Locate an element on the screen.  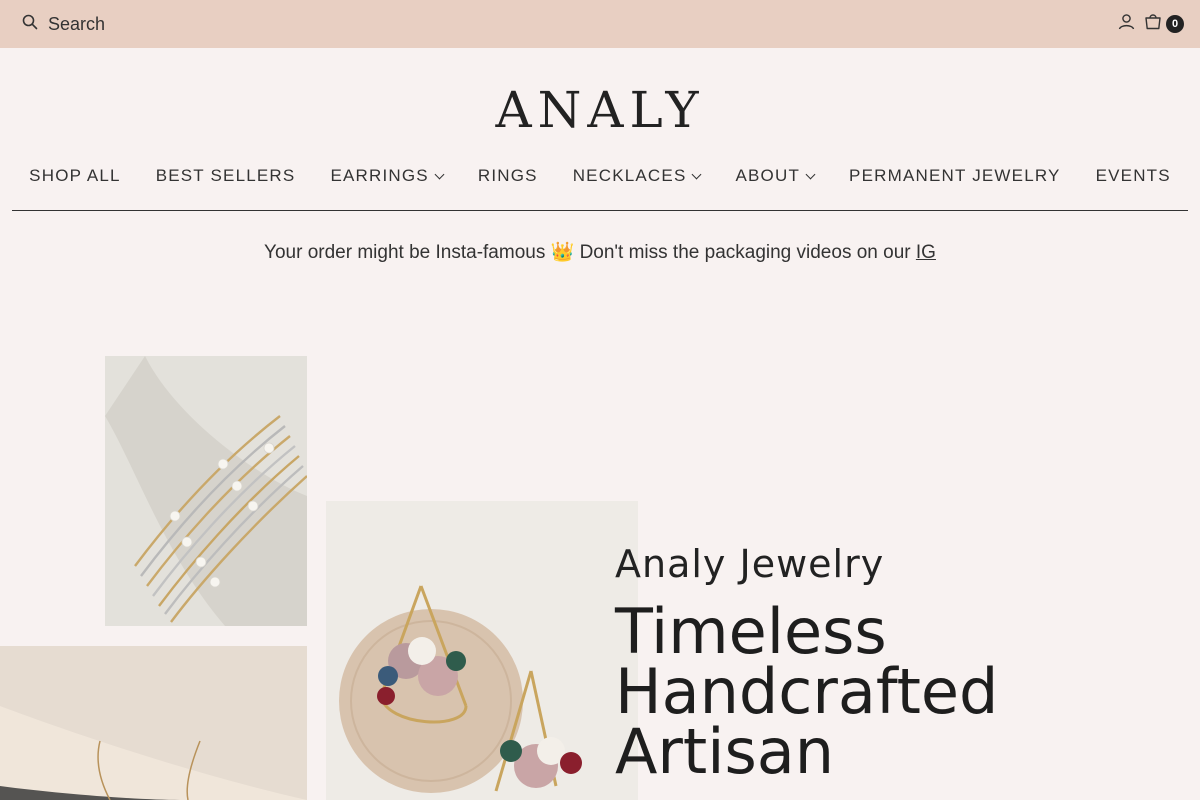
earrings-photo is located at coordinates (482, 650).